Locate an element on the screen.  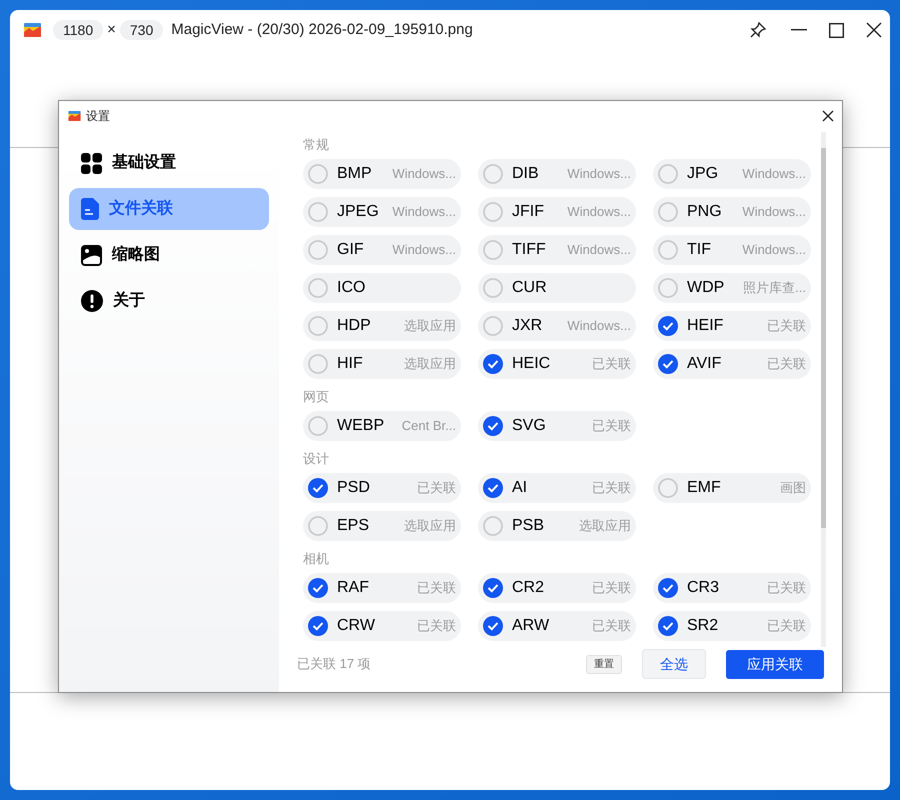
section-label: 常规 is located at coordinates (316, 145).